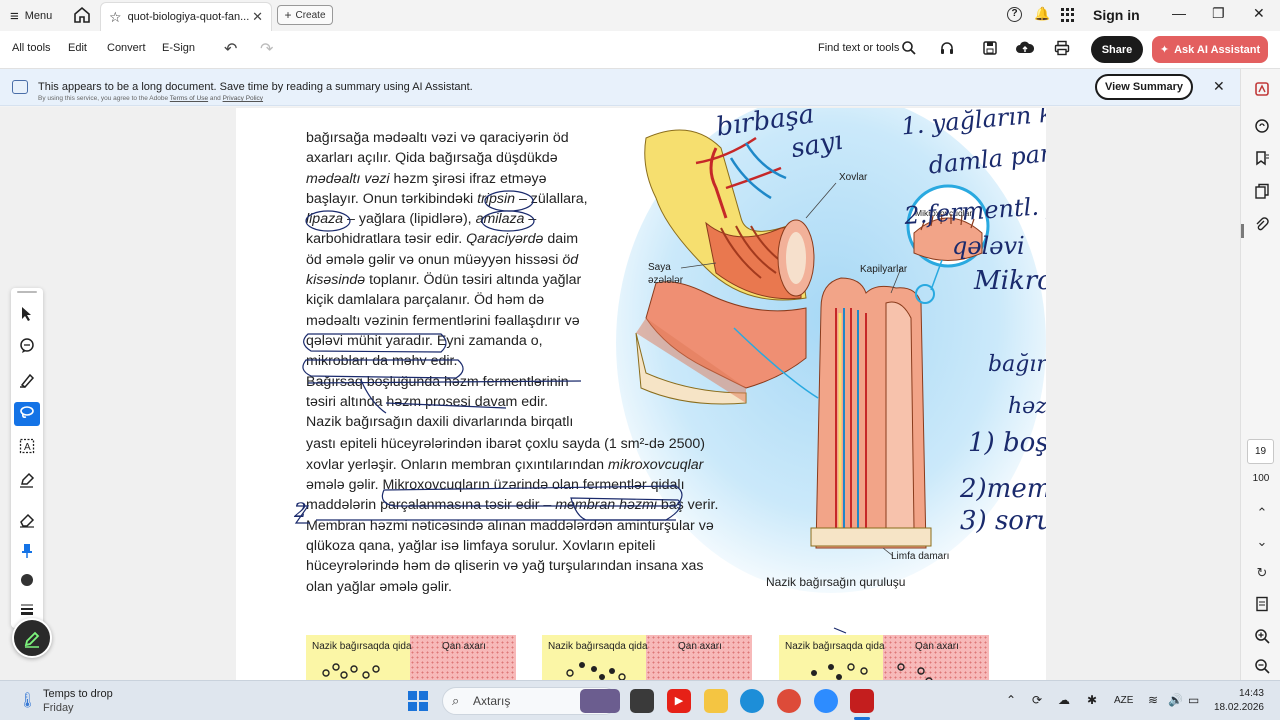 The width and height of the screenshot is (1280, 720). What do you see at coordinates (27, 315) in the screenshot?
I see `select-cursor-icon` at bounding box center [27, 315].